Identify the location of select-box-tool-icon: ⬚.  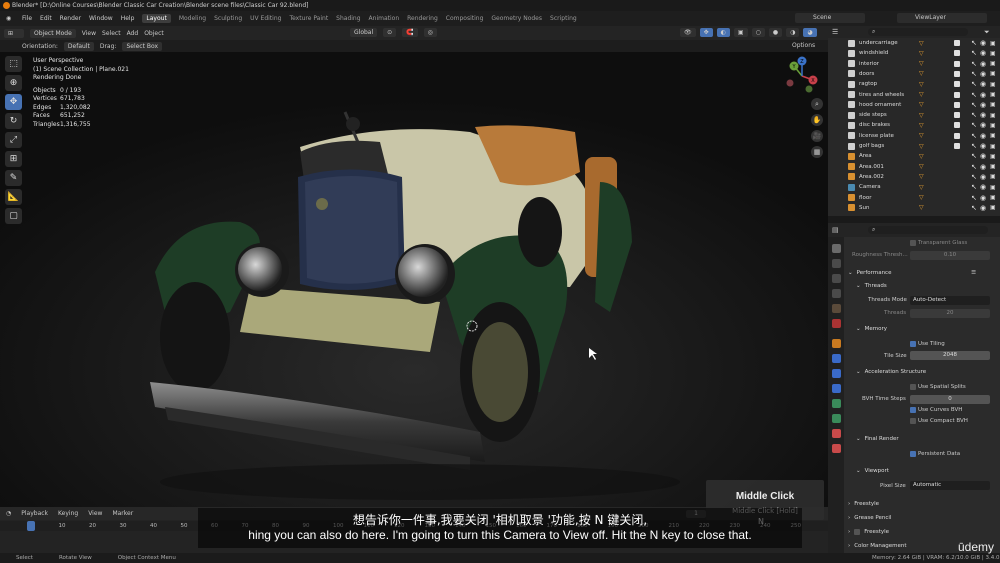
(13, 64).